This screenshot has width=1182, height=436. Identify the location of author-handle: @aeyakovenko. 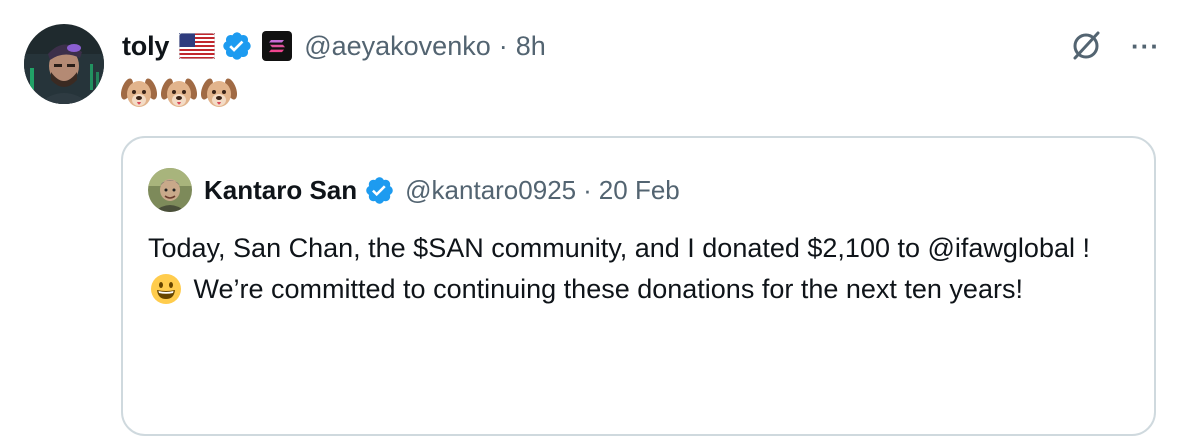
(397, 46).